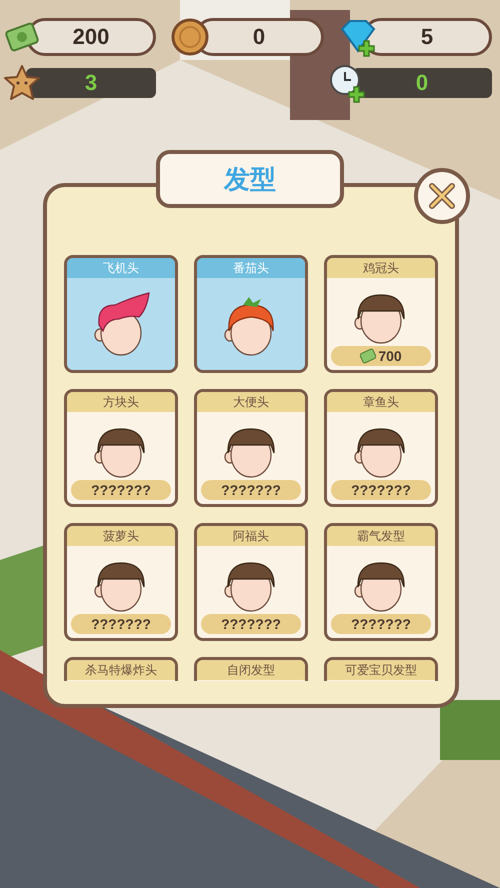 The image size is (500, 888). What do you see at coordinates (251, 268) in the screenshot?
I see `hairstyle-name: 番茄头` at bounding box center [251, 268].